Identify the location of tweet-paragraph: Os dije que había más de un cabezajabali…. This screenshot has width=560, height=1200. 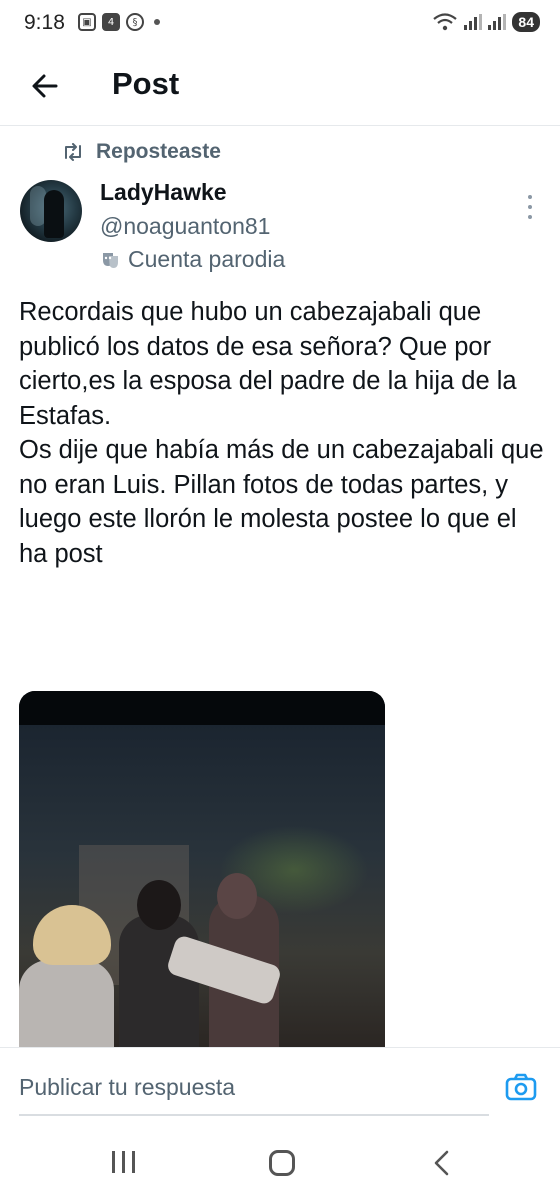
(281, 502).